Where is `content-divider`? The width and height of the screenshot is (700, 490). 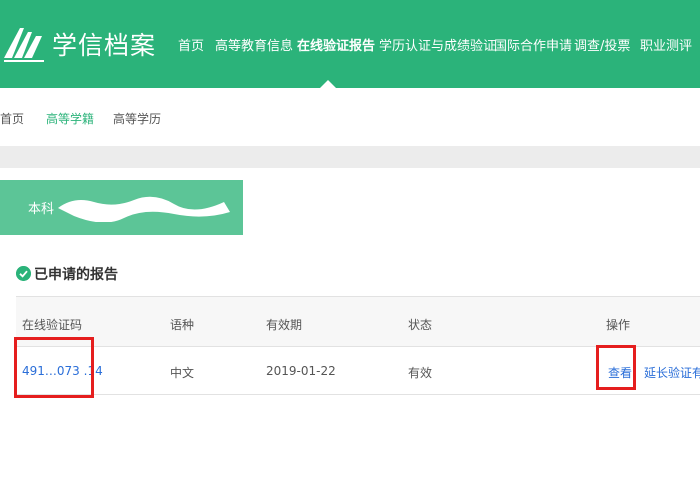
content-divider is located at coordinates (350, 157).